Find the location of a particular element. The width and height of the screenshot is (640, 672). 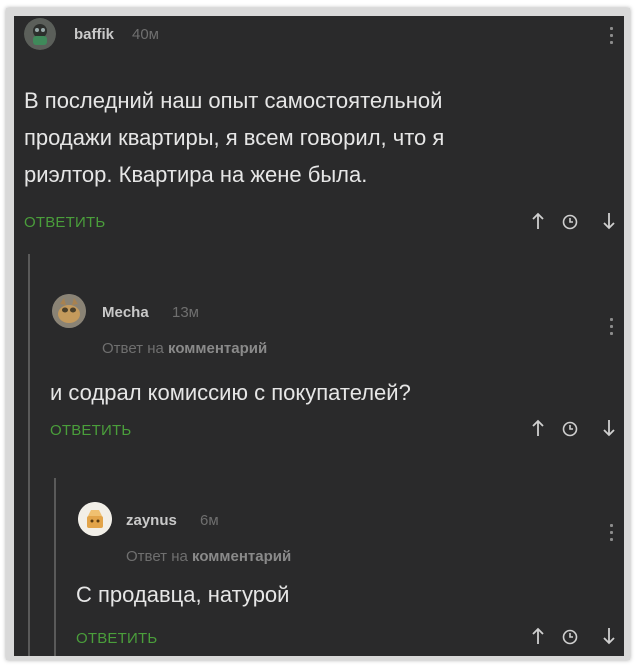

username: Mecha is located at coordinates (125, 312).